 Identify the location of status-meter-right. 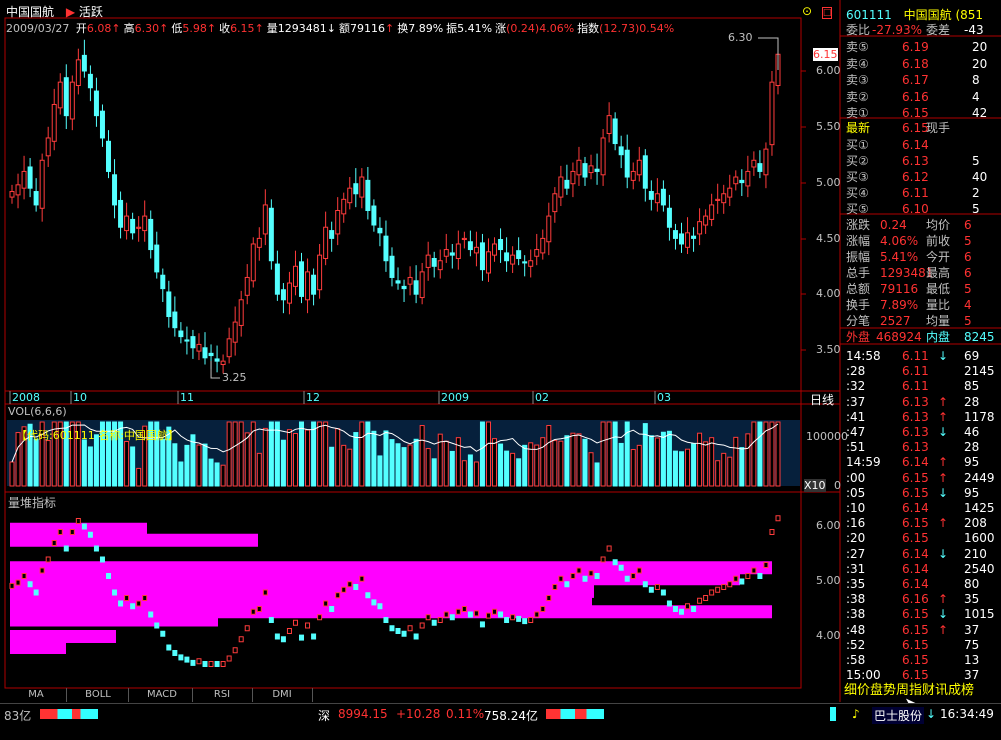
(575, 714).